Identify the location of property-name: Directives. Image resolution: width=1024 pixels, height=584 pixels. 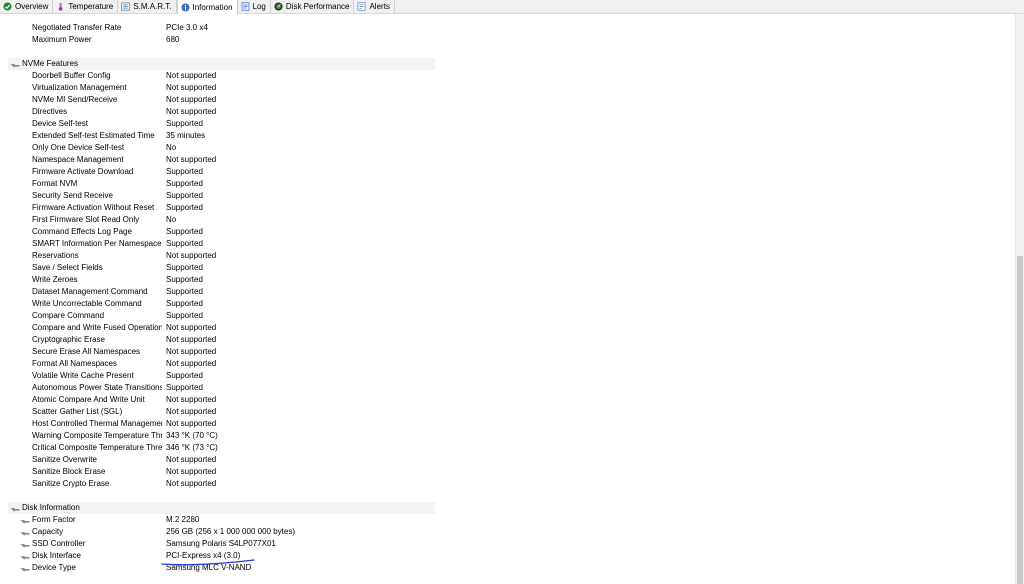
(50, 111).